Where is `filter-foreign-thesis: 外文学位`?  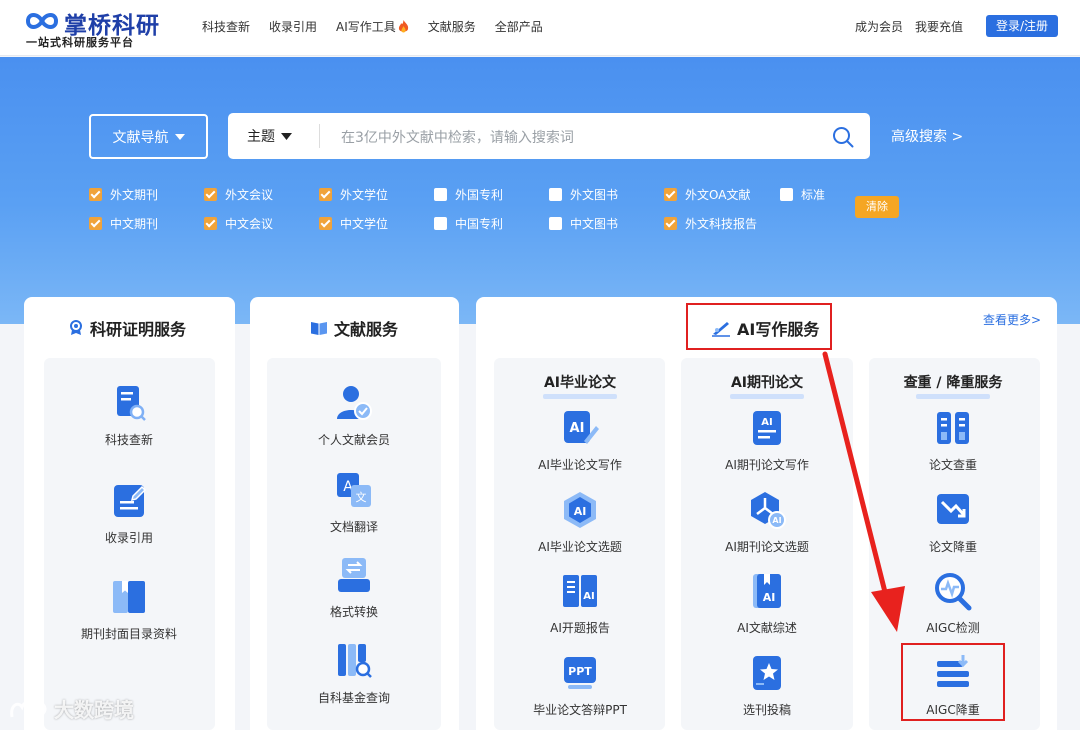 filter-foreign-thesis: 外文学位 is located at coordinates (353, 194).